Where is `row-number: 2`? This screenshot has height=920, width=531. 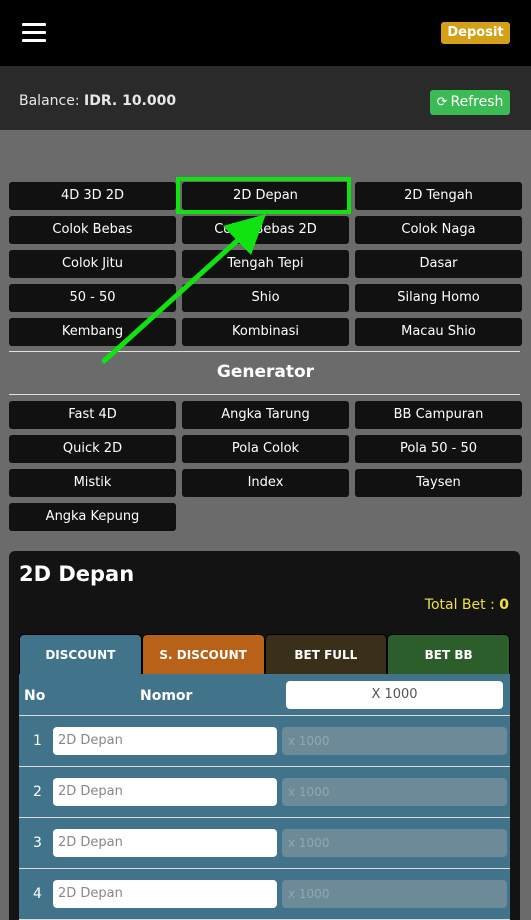
row-number: 2 is located at coordinates (37, 792).